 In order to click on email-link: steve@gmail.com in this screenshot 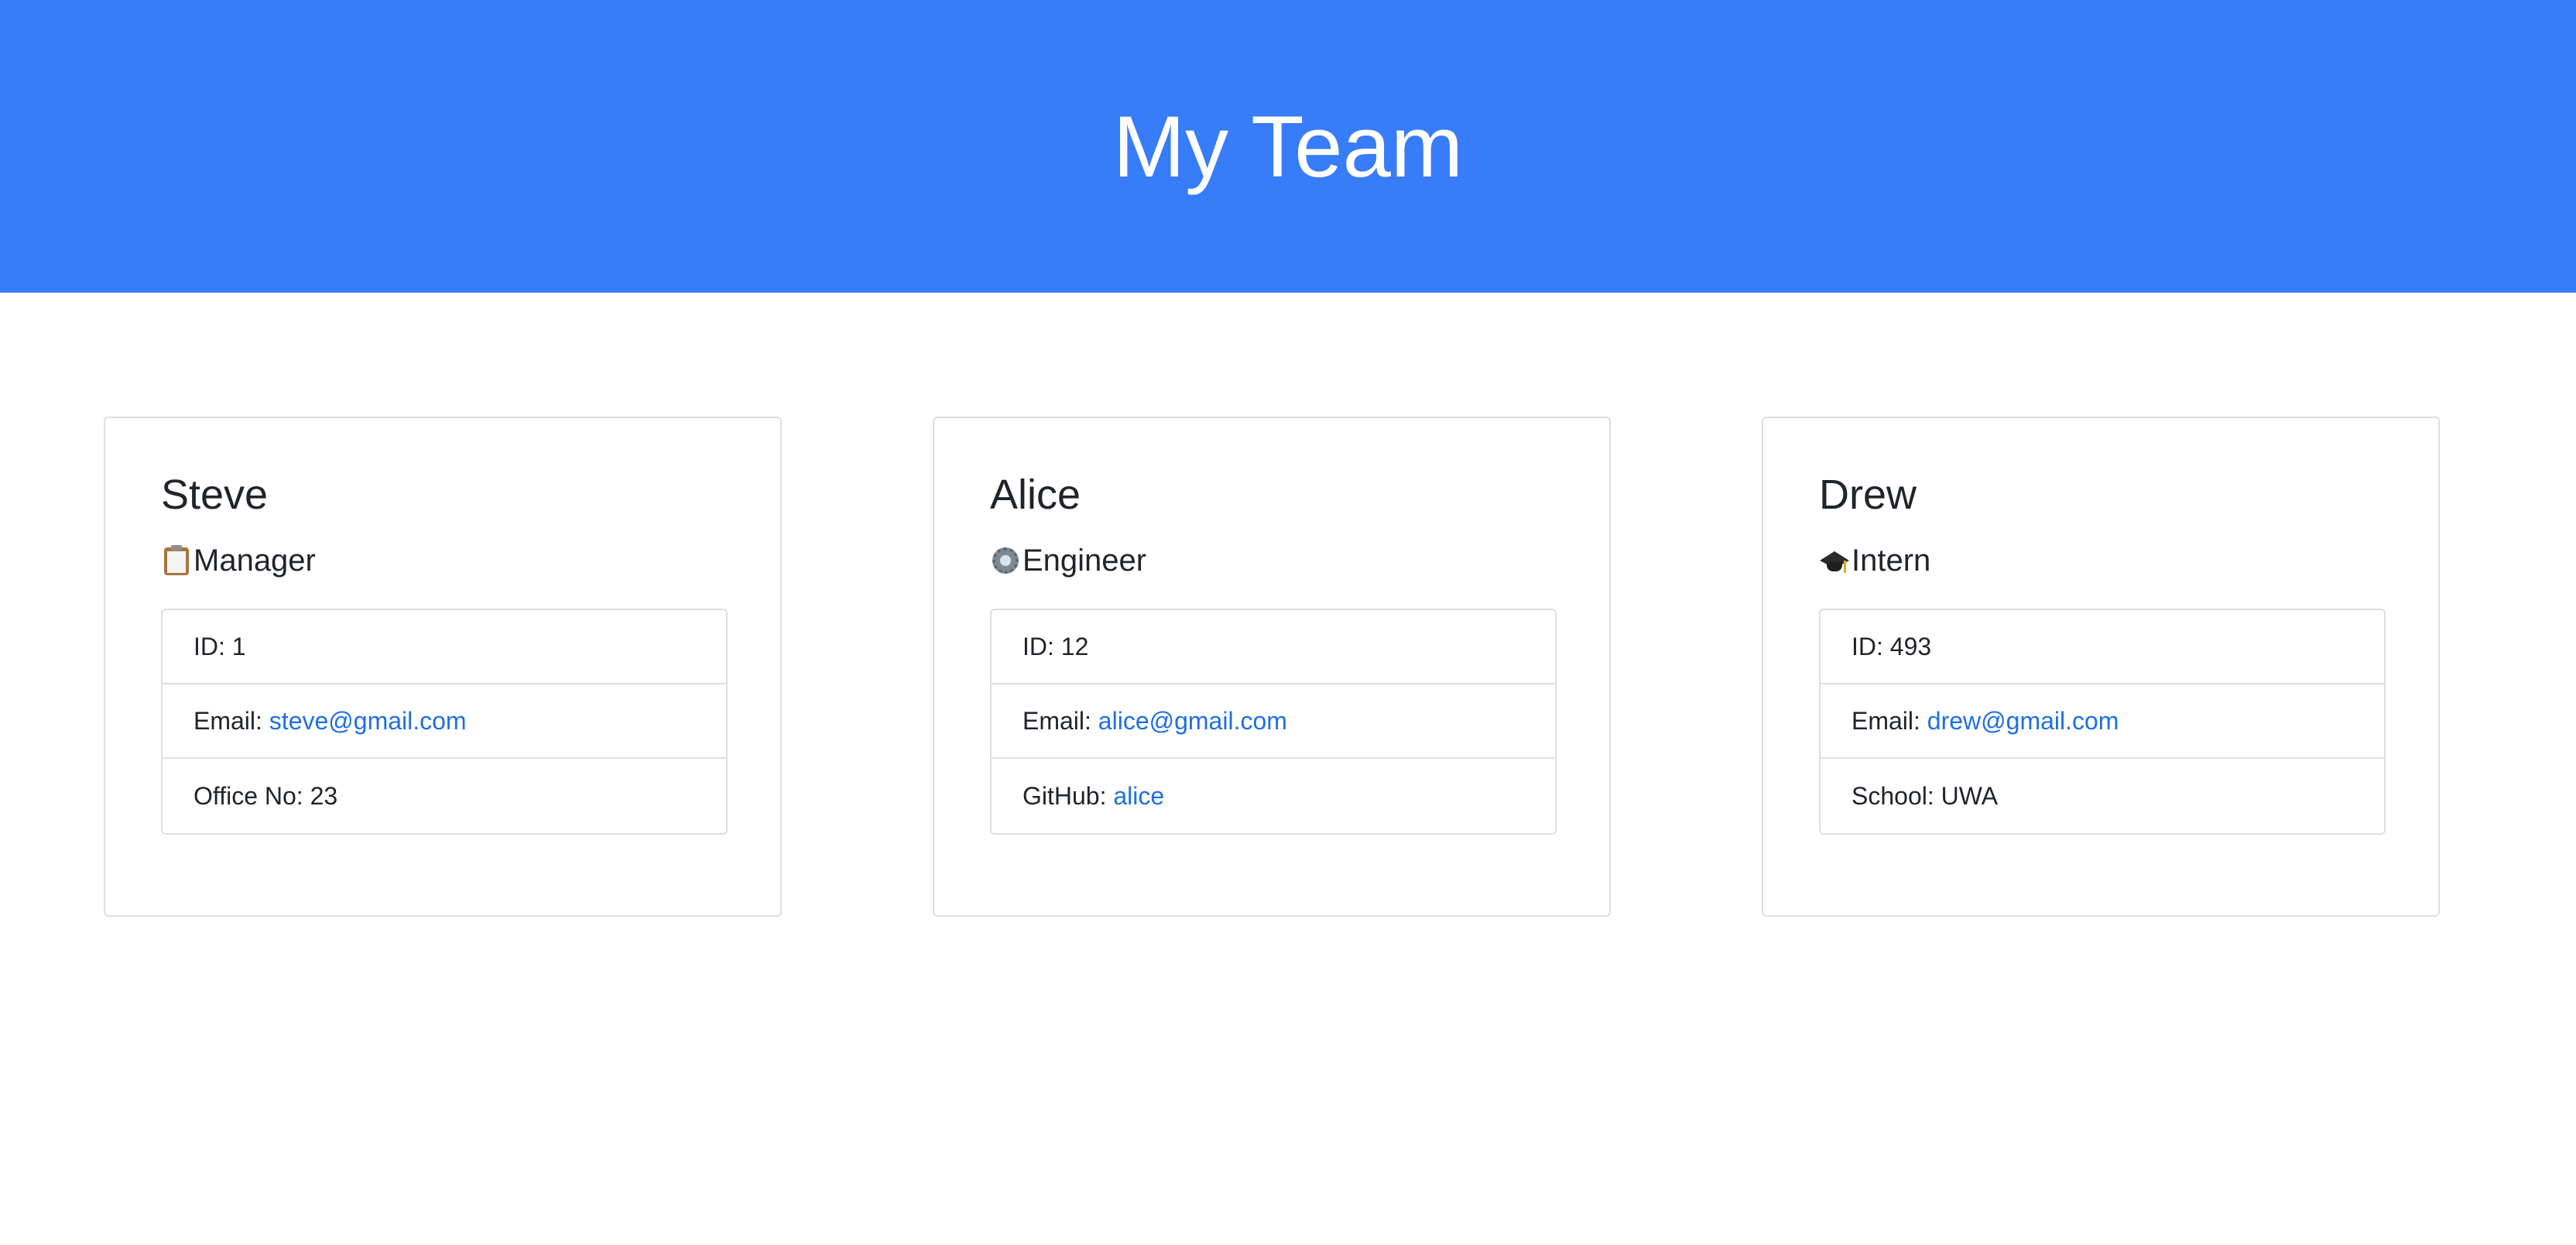, I will do `click(368, 721)`.